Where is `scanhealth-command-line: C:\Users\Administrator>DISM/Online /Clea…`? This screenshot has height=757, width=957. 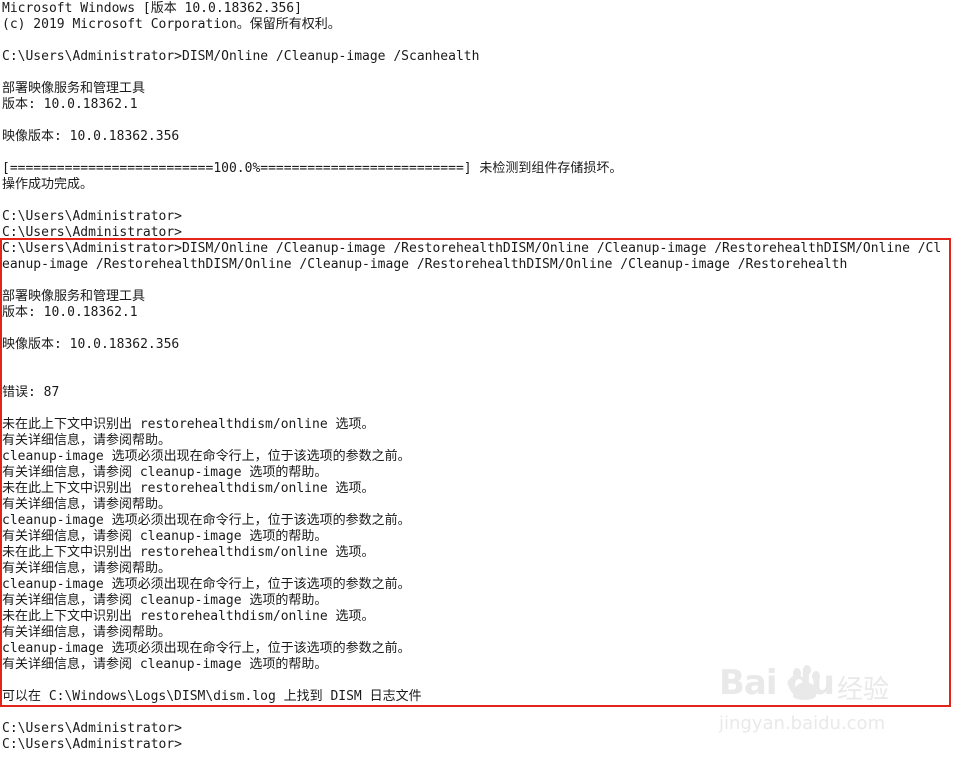
scanhealth-command-line: C:\Users\Administrator>DISM/Online /Clea… is located at coordinates (241, 56).